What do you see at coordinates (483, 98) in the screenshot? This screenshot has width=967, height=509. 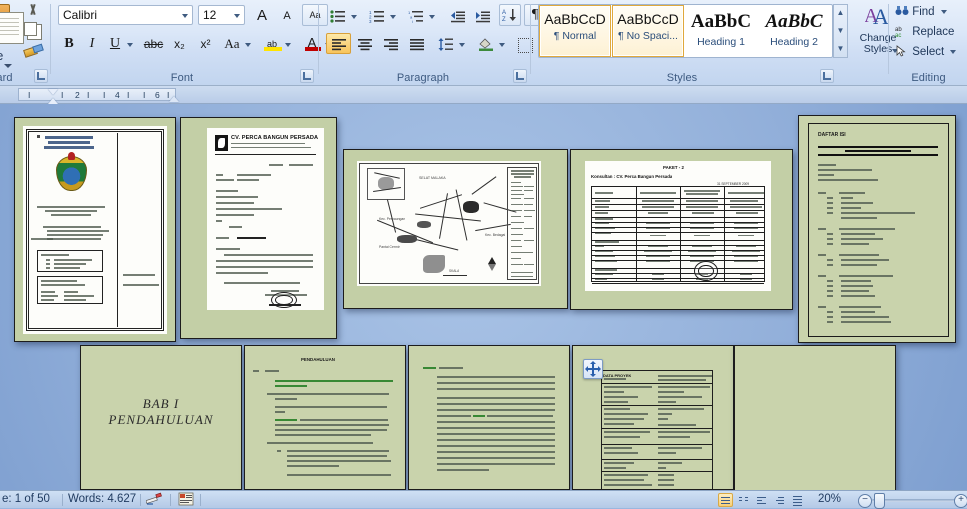 I see `ruler-bar: I I 2 I I 4 I I 6 I` at bounding box center [483, 98].